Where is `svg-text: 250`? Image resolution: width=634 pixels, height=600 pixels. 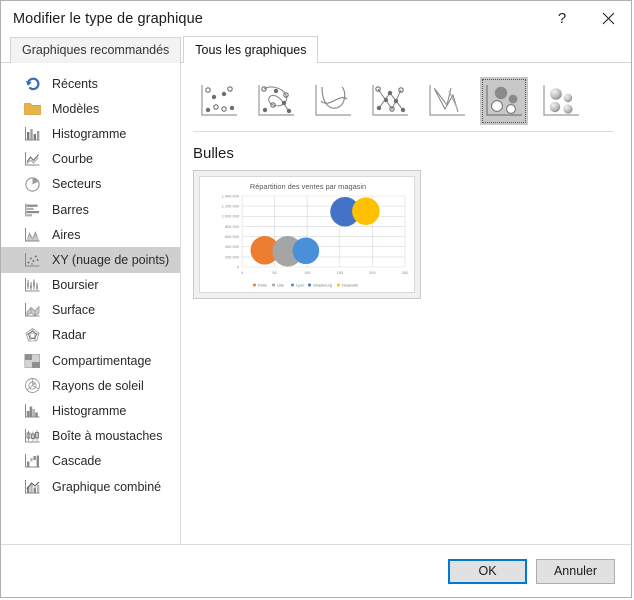
svg-text: 250 is located at coordinates (405, 272).